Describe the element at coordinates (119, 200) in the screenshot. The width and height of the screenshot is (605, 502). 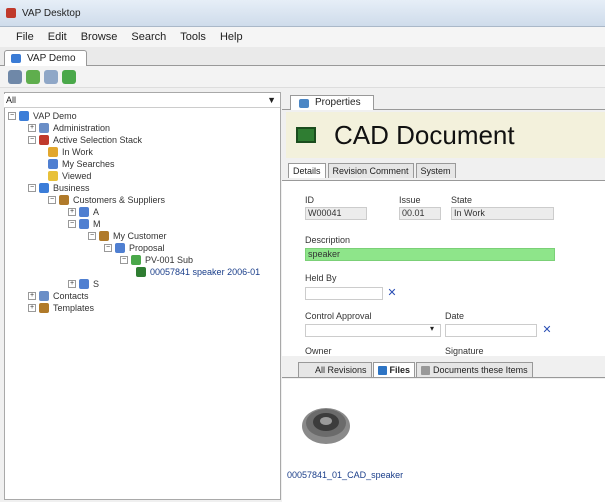
I see `tree-node-label: Customers & Suppliers` at that location.